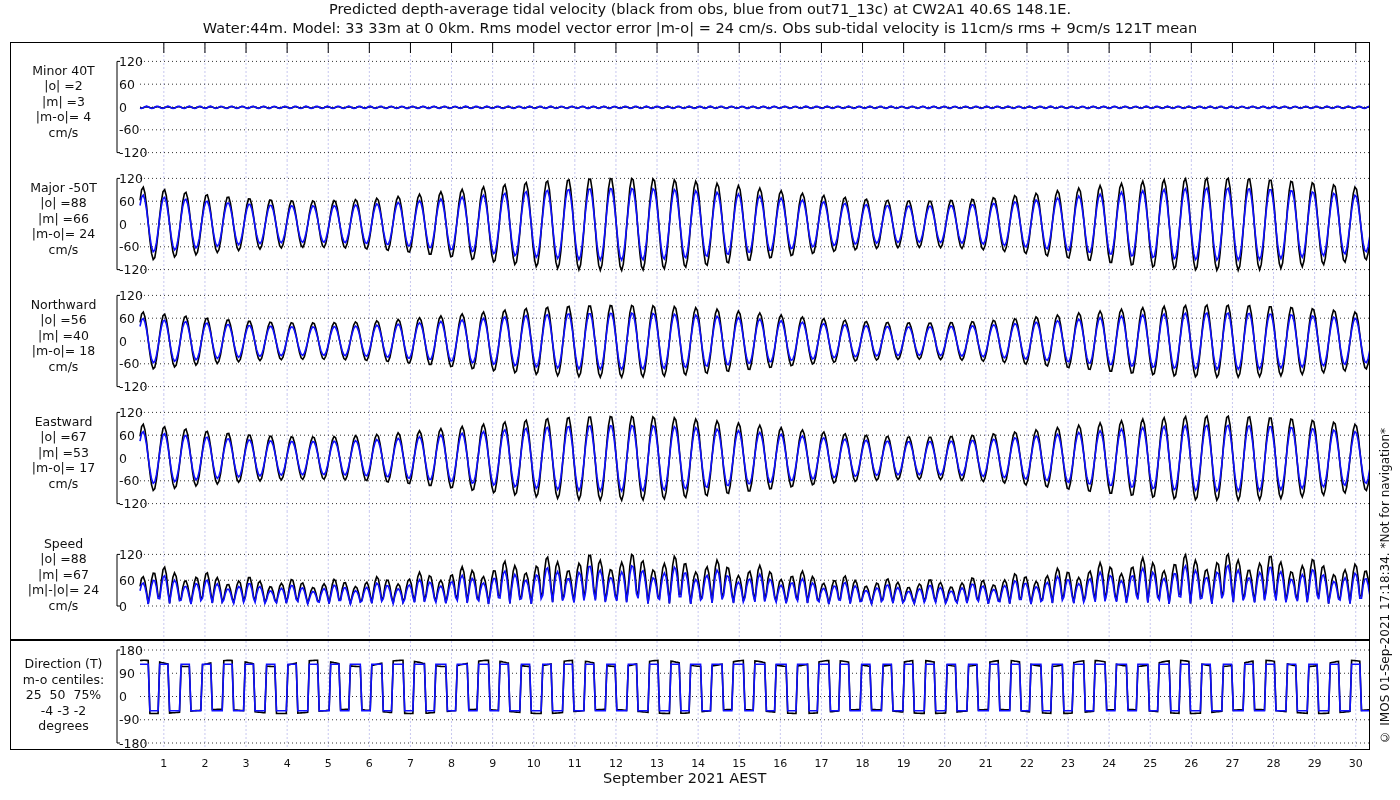  What do you see at coordinates (700, 28) in the screenshot?
I see `chart-title: Water:44m. Model: 33 33m at 0 0km. Rms model vector error |m-o| = 24 cm/s. Obs sub-tidal velocity is 11cm/s rms + 9cm/s 121T mean` at bounding box center [700, 28].